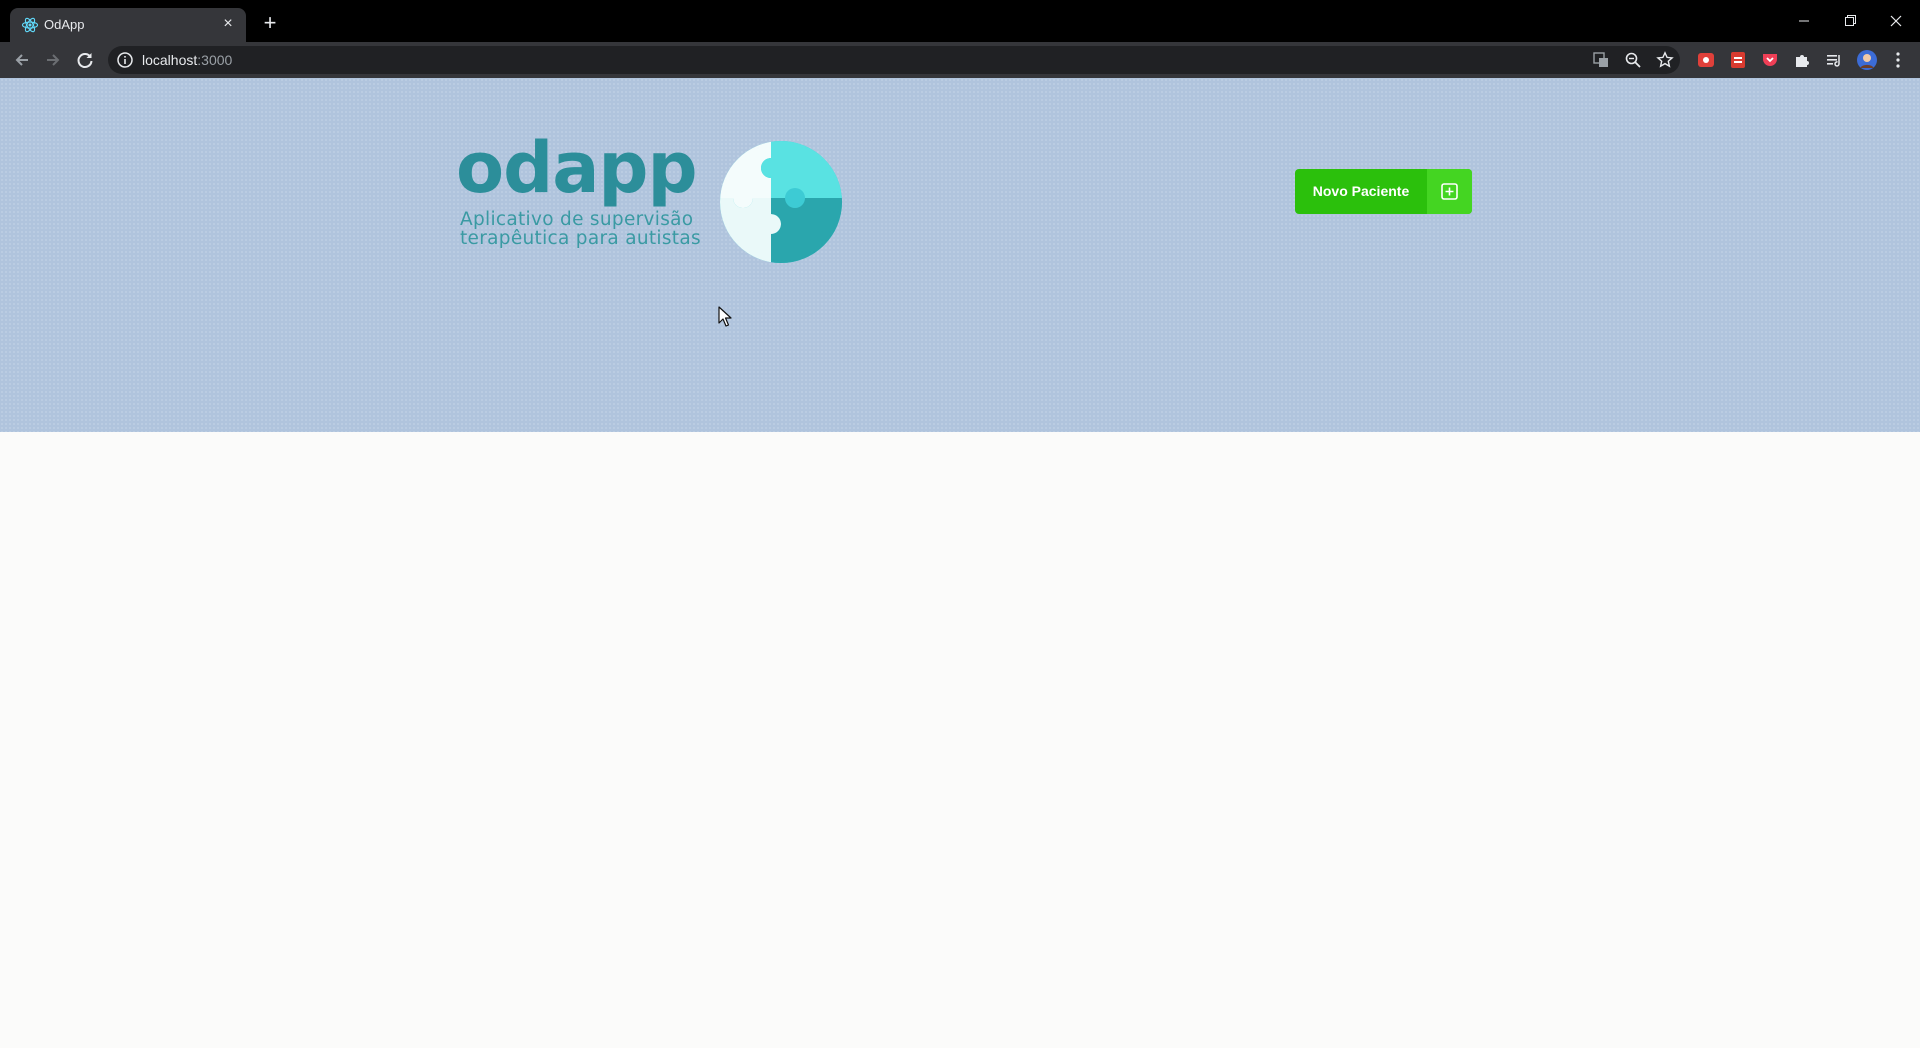  What do you see at coordinates (1601, 60) in the screenshot?
I see `translate-icon` at bounding box center [1601, 60].